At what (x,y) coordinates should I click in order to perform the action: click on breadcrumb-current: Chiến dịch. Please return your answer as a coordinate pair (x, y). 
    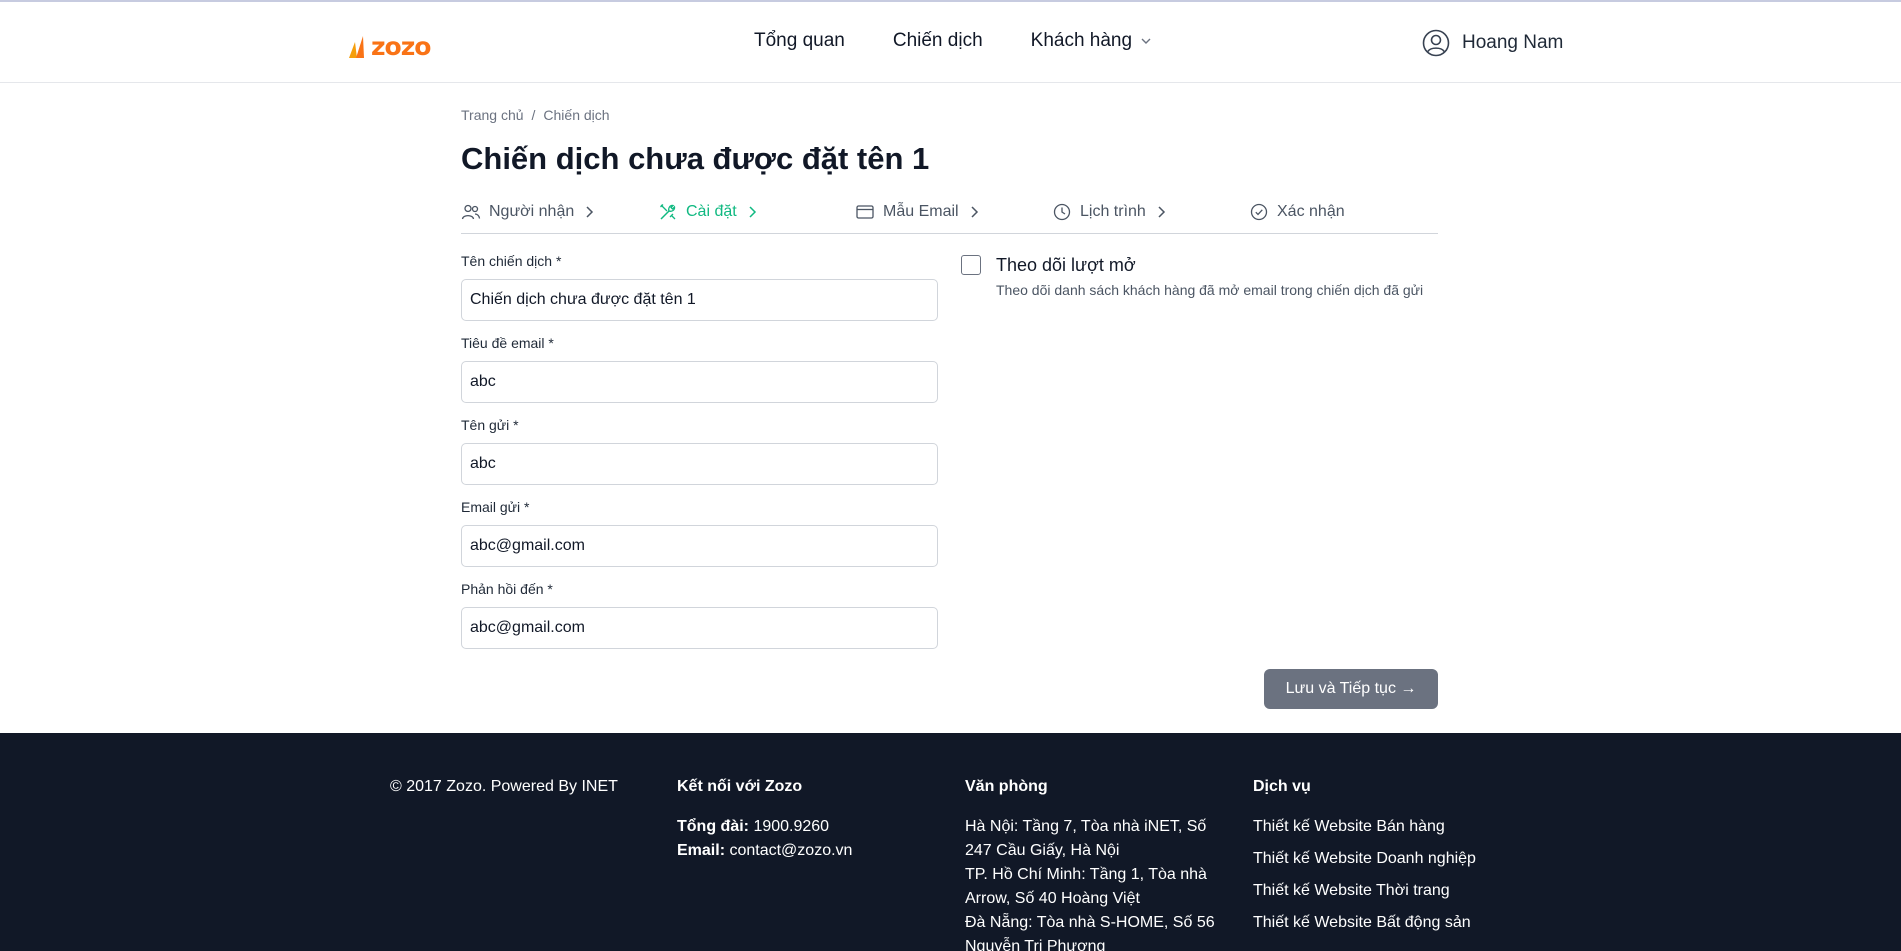
    Looking at the image, I should click on (576, 115).